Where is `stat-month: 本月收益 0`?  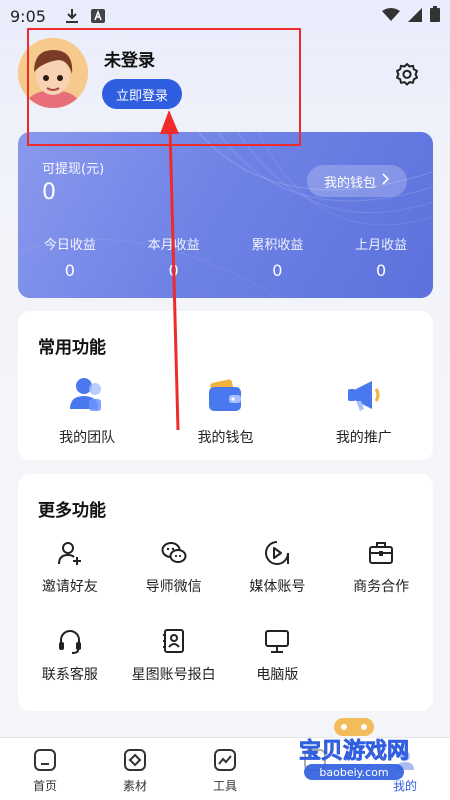 stat-month: 本月收益 0 is located at coordinates (174, 257).